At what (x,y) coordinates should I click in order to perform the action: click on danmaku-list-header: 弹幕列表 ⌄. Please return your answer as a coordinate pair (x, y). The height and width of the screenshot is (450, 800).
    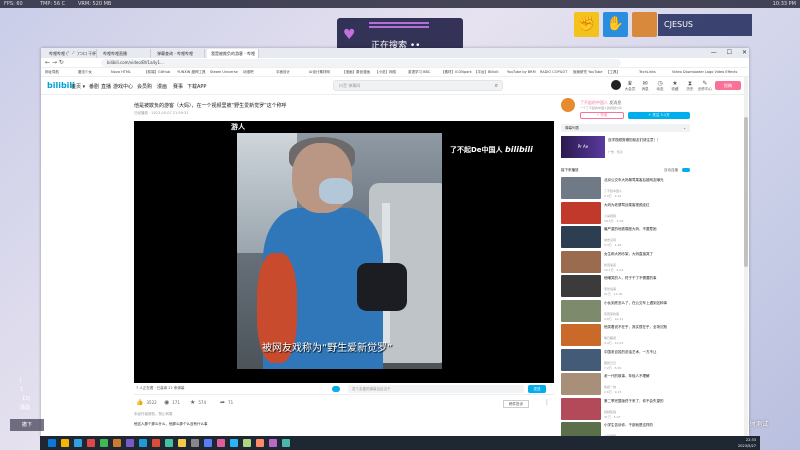
    Looking at the image, I should click on (625, 128).